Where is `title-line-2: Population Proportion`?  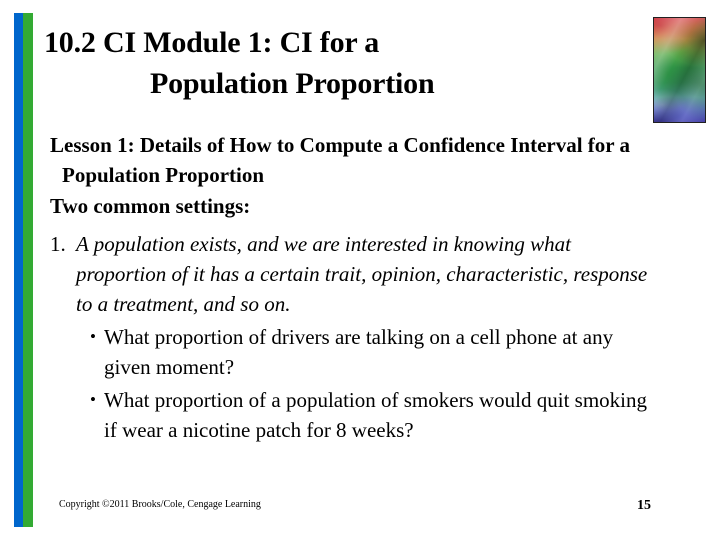 title-line-2: Population Proportion is located at coordinates (292, 83).